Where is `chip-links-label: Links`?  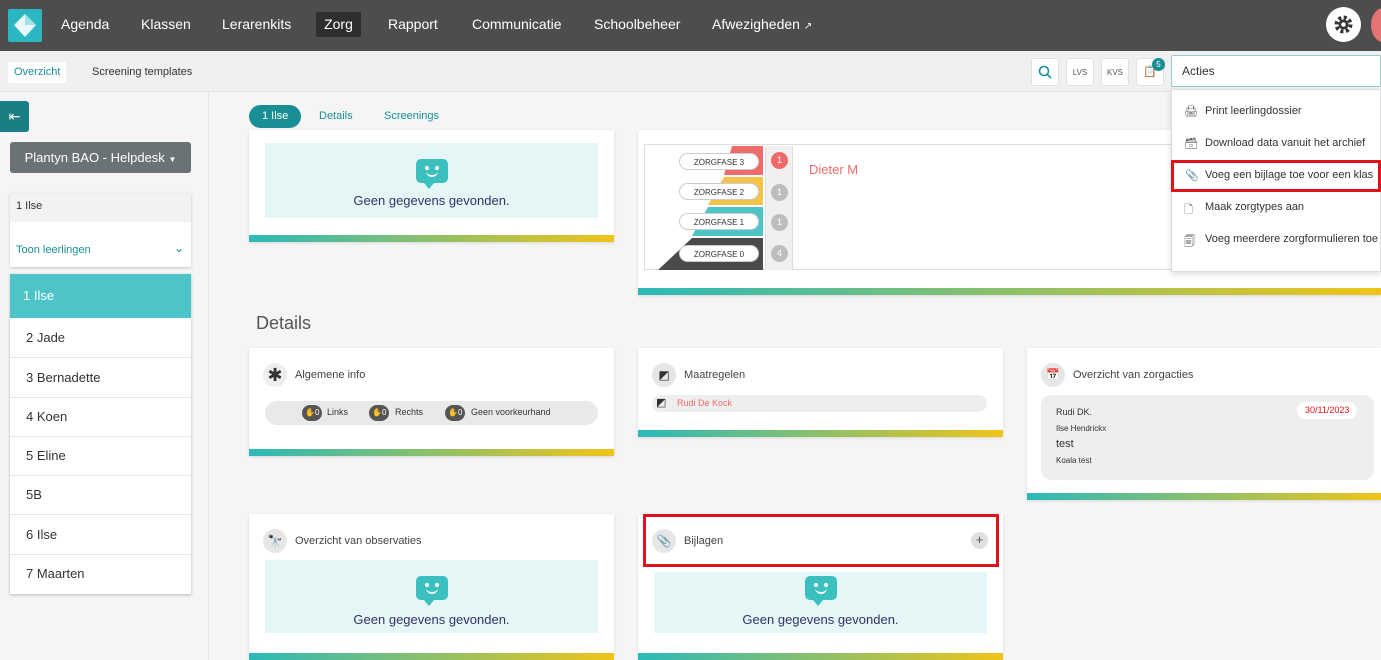 chip-links-label: Links is located at coordinates (338, 412).